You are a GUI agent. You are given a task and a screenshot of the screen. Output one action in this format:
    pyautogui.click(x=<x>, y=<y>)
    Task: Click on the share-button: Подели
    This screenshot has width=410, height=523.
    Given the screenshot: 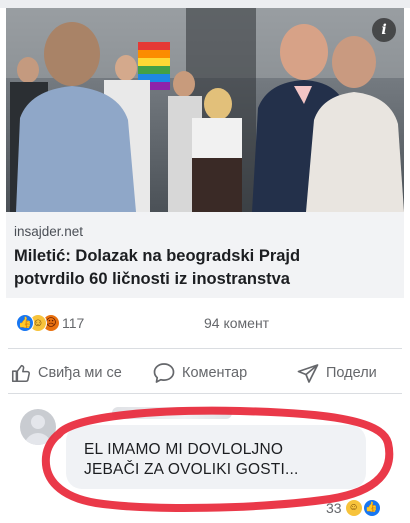 What is the action you would take?
    pyautogui.click(x=336, y=373)
    